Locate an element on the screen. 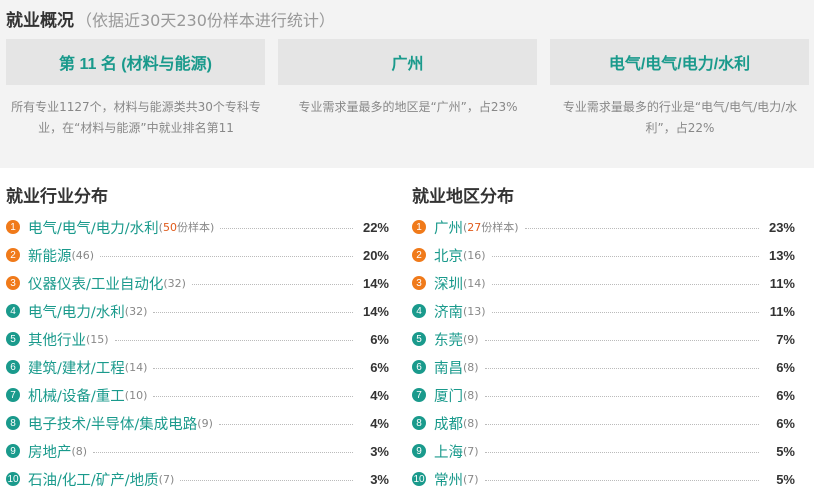 The width and height of the screenshot is (814, 494). industry-name-link: 房地产 is located at coordinates (50, 451).